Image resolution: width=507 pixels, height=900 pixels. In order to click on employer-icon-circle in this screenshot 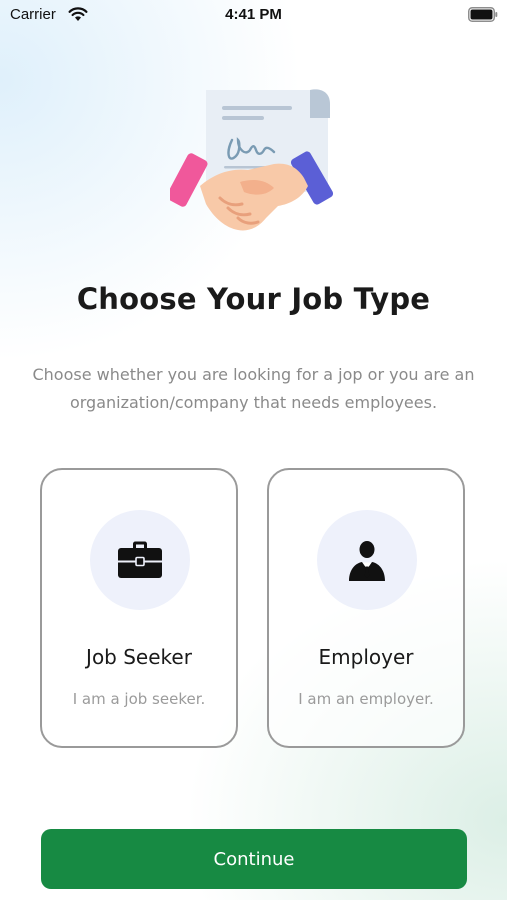, I will do `click(367, 560)`.